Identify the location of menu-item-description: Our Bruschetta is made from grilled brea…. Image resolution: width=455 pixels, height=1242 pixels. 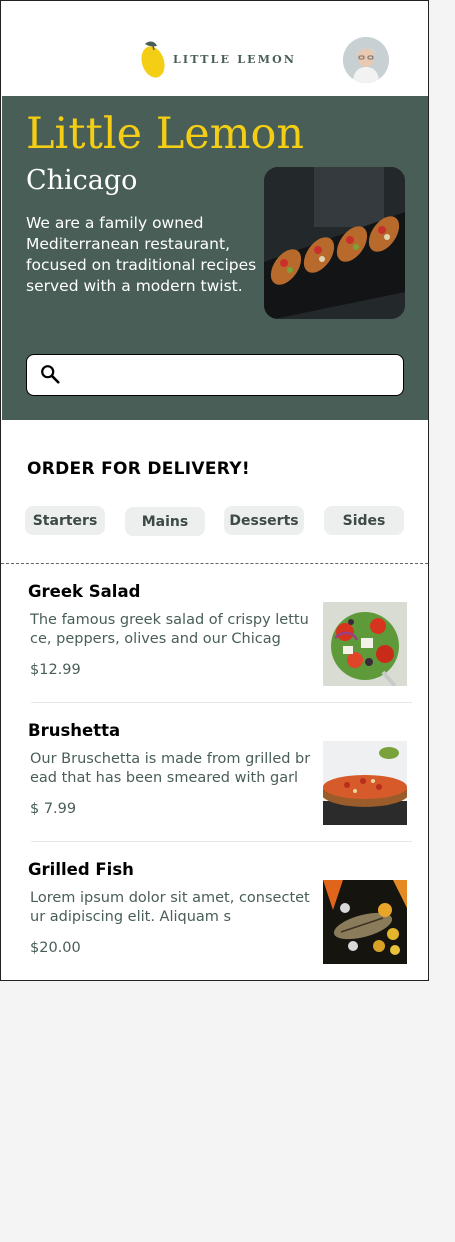
(170, 768).